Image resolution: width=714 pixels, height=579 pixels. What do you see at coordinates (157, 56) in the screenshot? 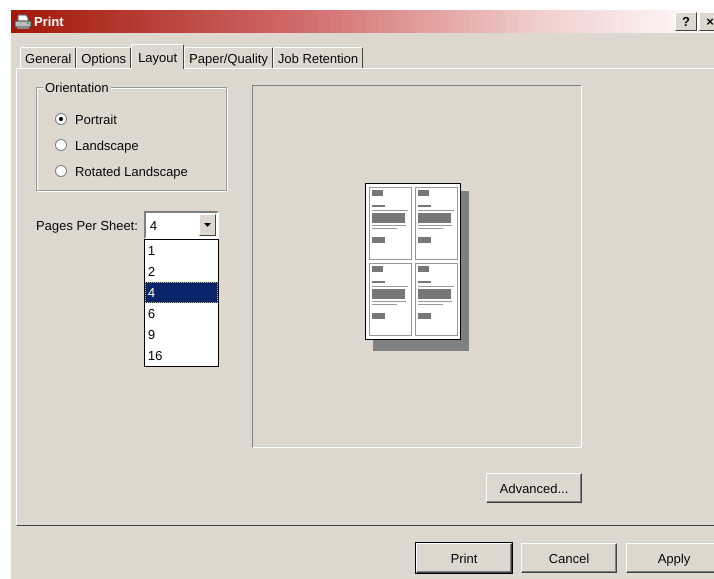
I see `tab: Layout` at bounding box center [157, 56].